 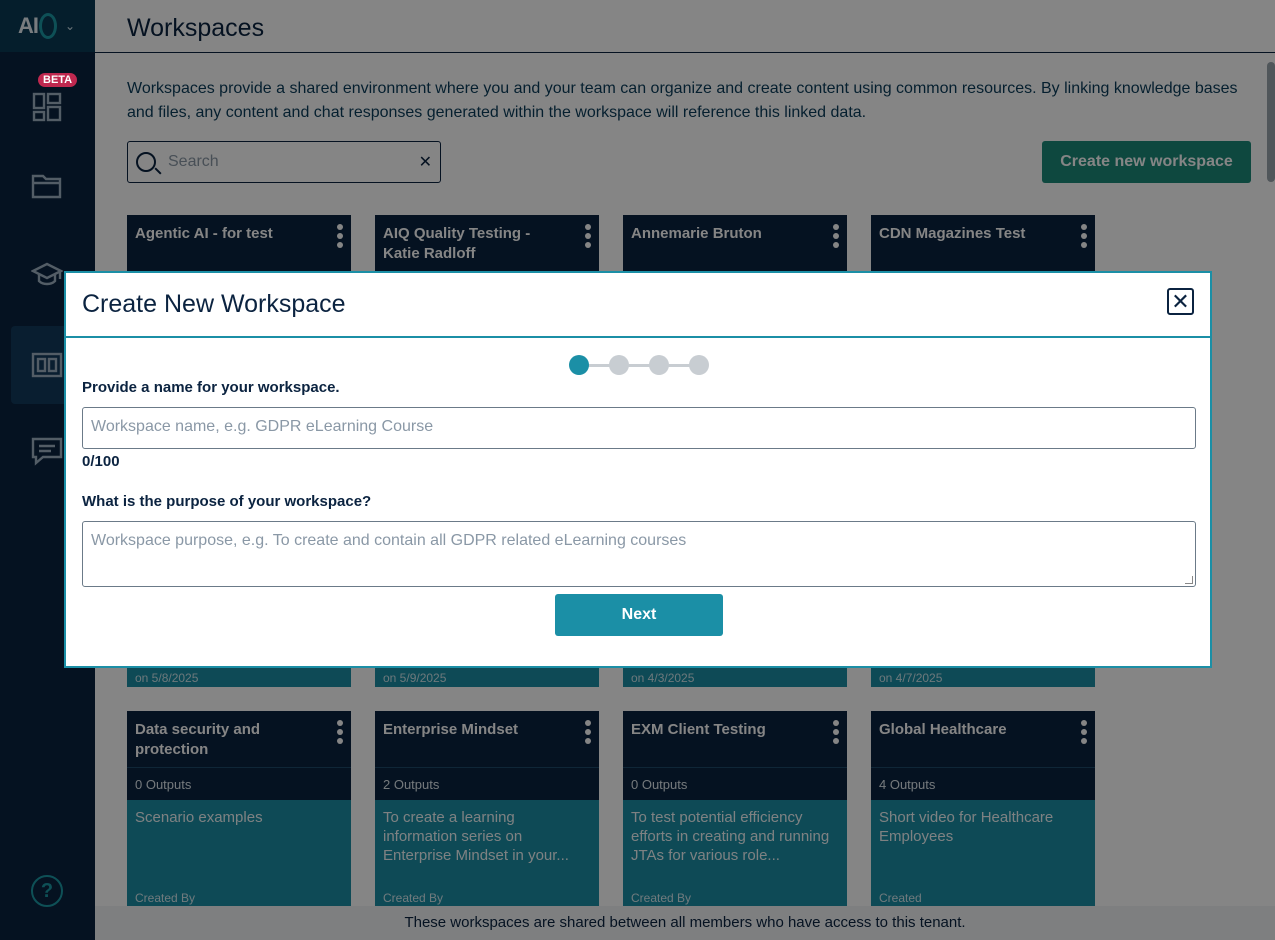 What do you see at coordinates (211, 387) in the screenshot?
I see `name-label: Provide a name for your workspace.` at bounding box center [211, 387].